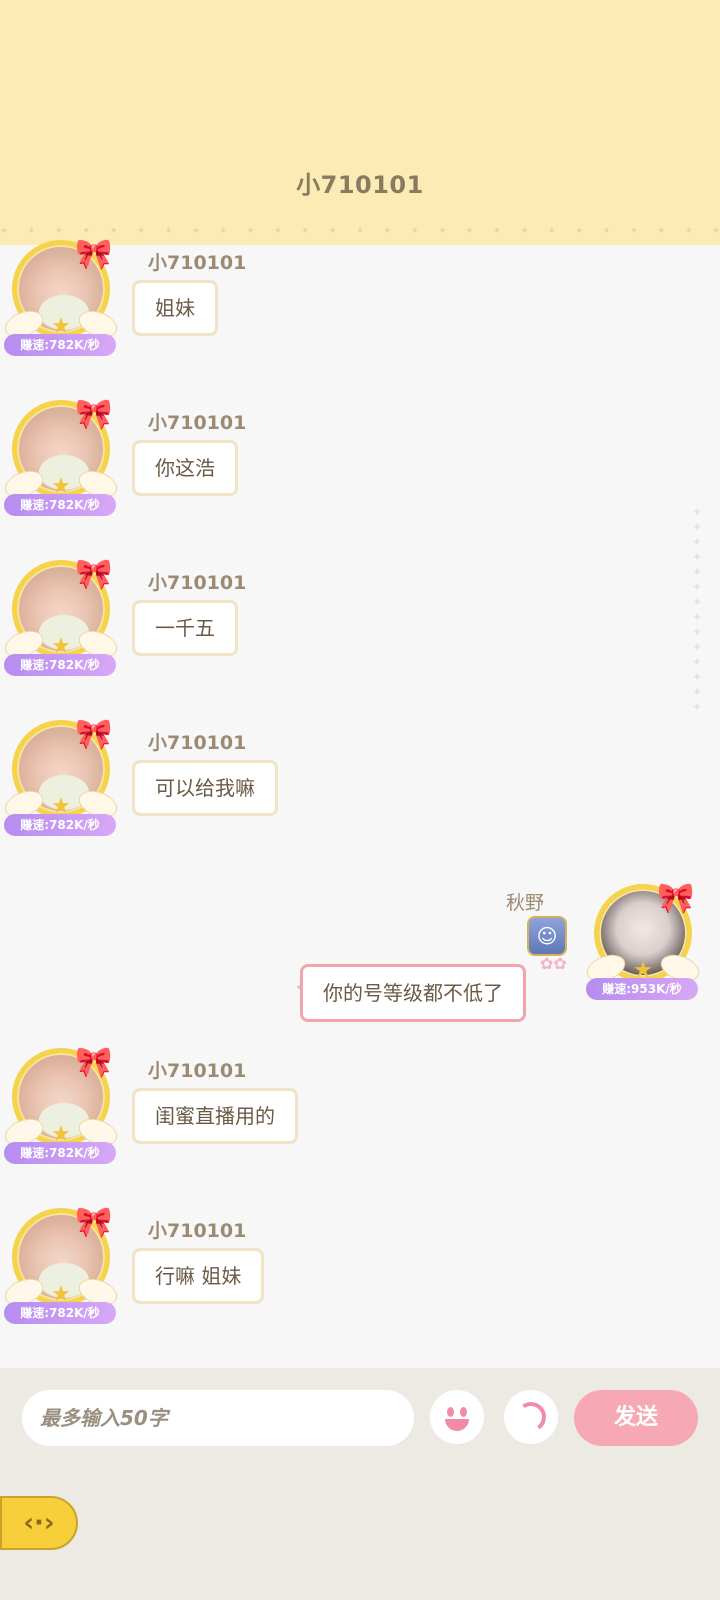  I want to click on message-input: 最多输入50字, so click(218, 1418).